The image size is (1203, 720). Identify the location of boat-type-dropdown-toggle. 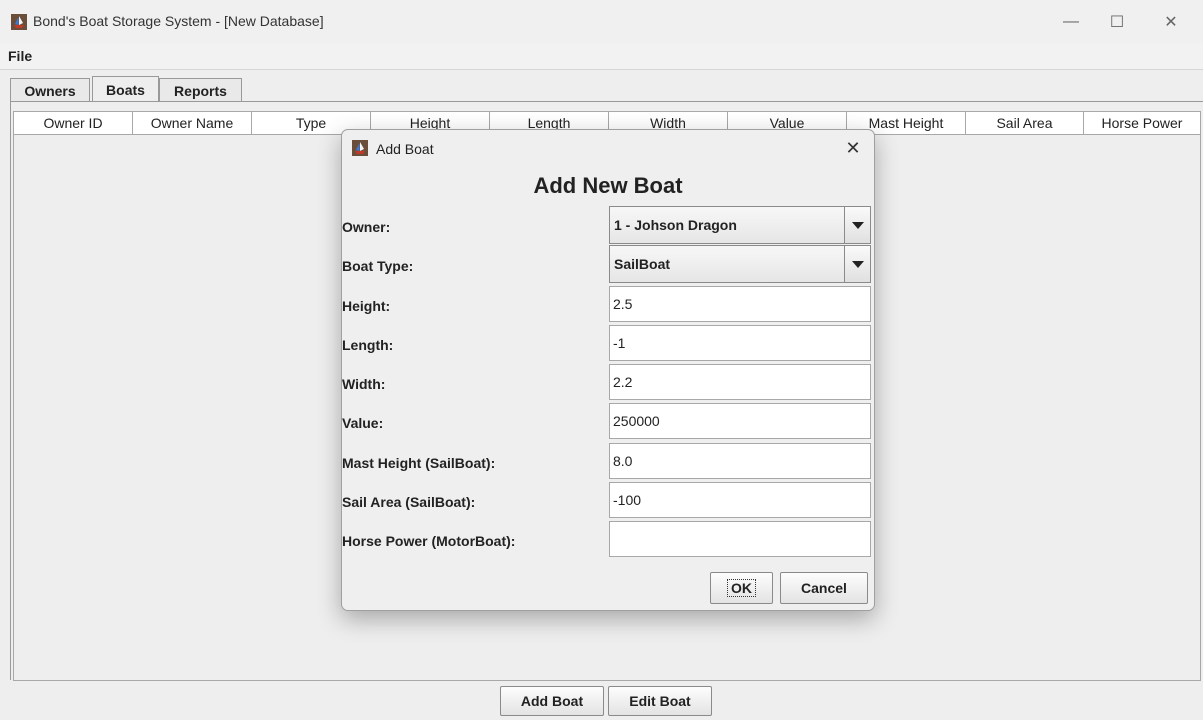
(857, 264).